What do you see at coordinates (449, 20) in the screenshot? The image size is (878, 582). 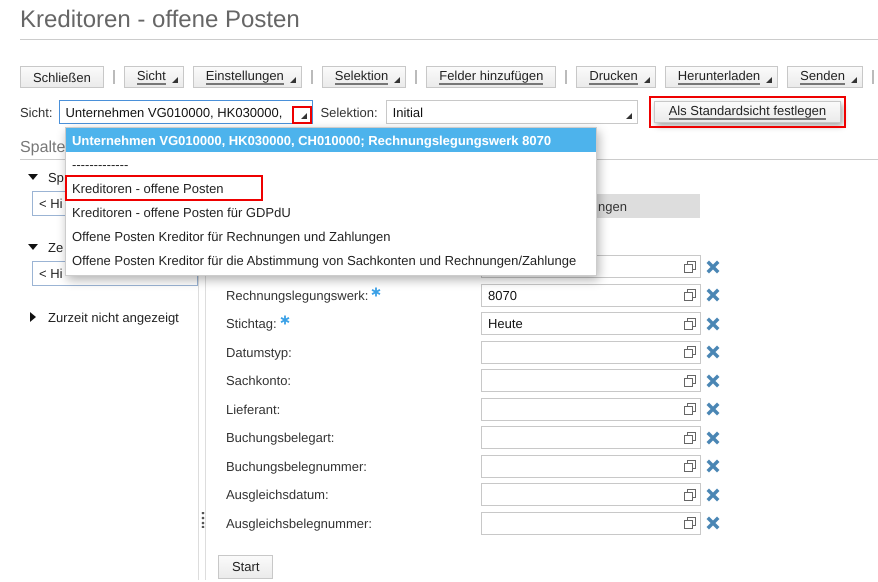 I see `page-title: Kreditoren - offene Posten` at bounding box center [449, 20].